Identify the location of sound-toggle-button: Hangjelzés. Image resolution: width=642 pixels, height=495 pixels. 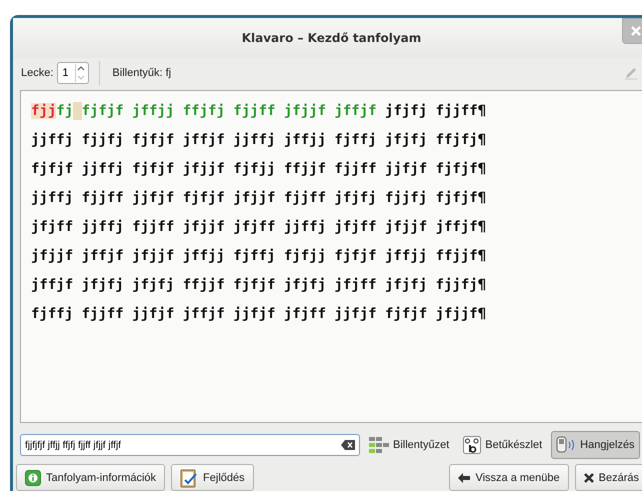
(595, 445).